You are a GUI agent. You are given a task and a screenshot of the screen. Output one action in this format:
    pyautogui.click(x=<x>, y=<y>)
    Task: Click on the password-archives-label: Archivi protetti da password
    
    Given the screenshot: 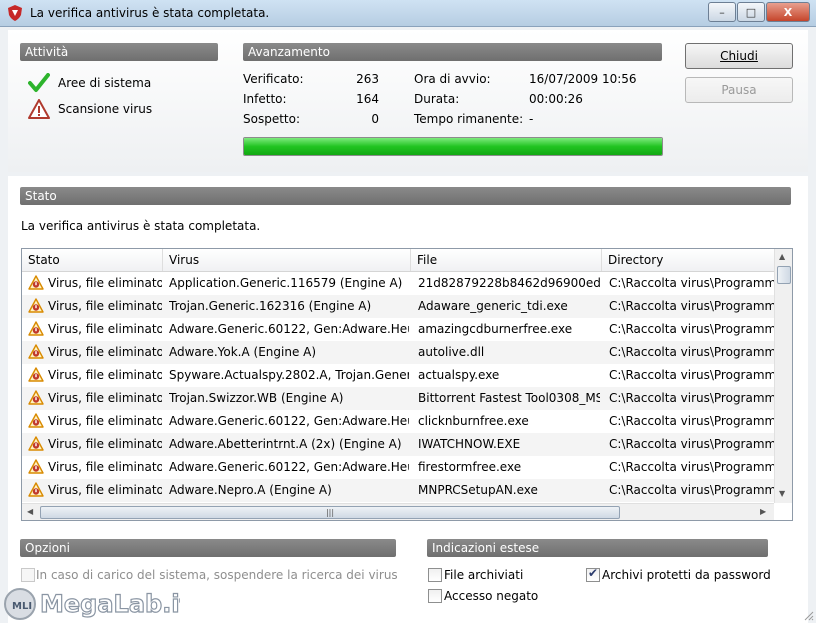 What is the action you would take?
    pyautogui.click(x=686, y=575)
    